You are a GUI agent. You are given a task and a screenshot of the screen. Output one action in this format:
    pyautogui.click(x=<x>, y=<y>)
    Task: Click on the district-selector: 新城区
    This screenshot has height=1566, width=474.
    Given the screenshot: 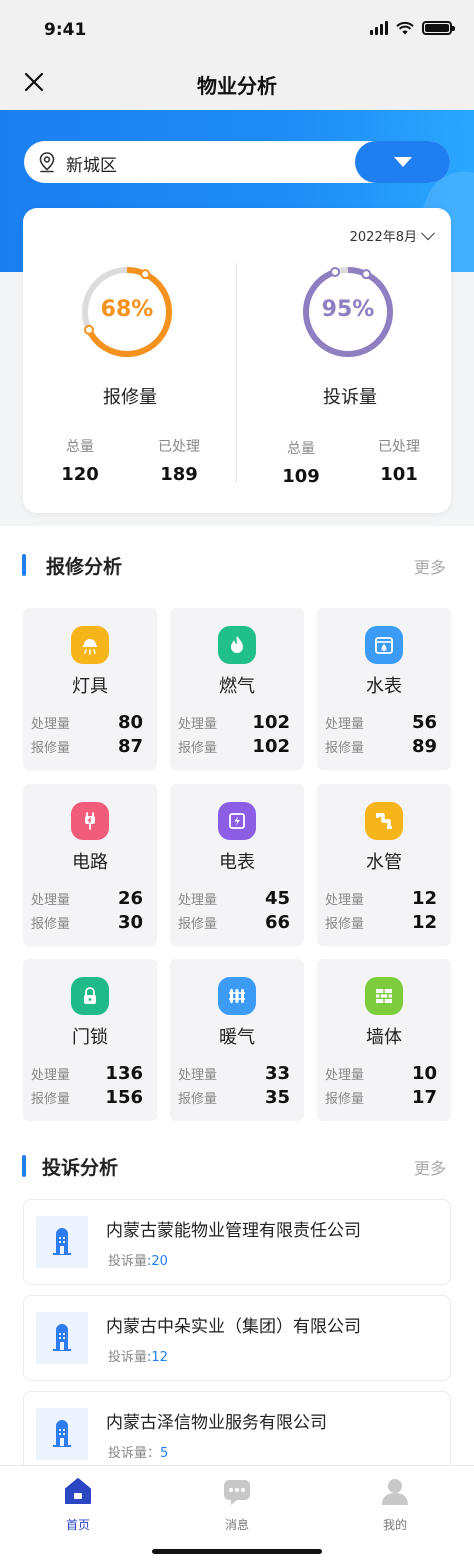 What is the action you would take?
    pyautogui.click(x=237, y=162)
    